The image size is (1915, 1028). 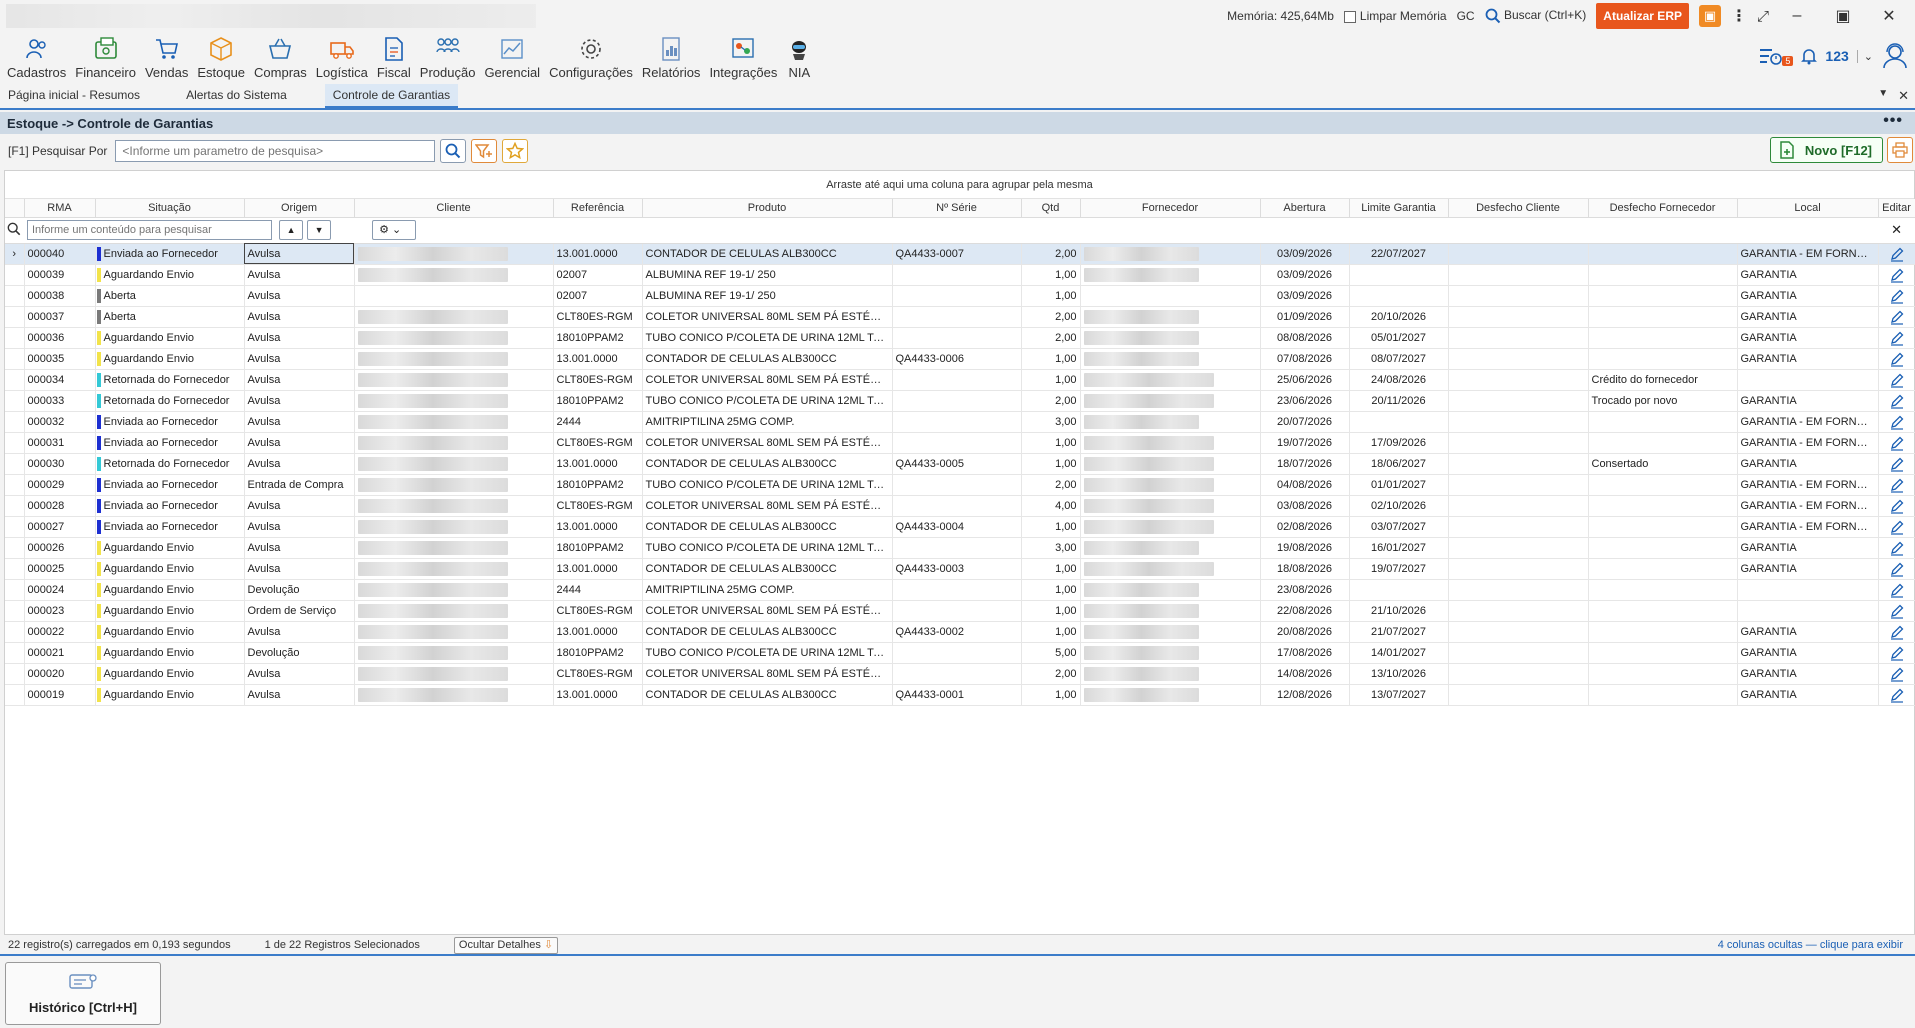 What do you see at coordinates (149, 229) in the screenshot?
I see `grid-filter-input` at bounding box center [149, 229].